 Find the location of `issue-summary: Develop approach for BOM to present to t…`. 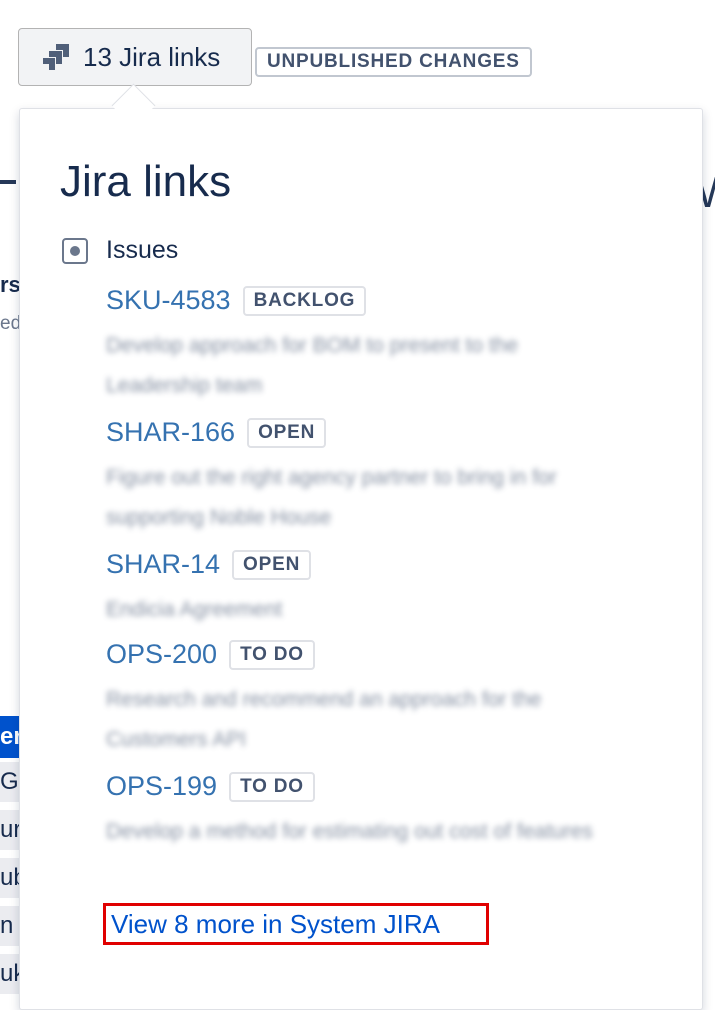

issue-summary: Develop approach for BOM to present to t… is located at coordinates (312, 365).